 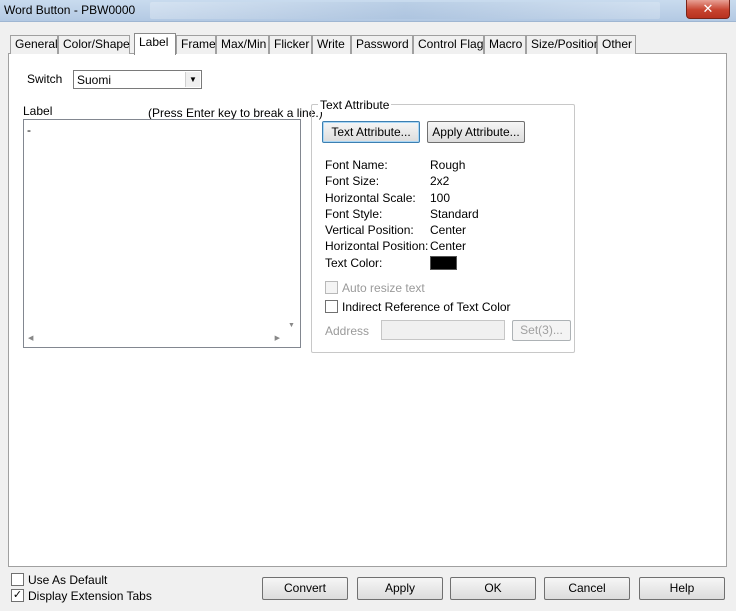 What do you see at coordinates (448, 165) in the screenshot?
I see `font-name-value: Rough` at bounding box center [448, 165].